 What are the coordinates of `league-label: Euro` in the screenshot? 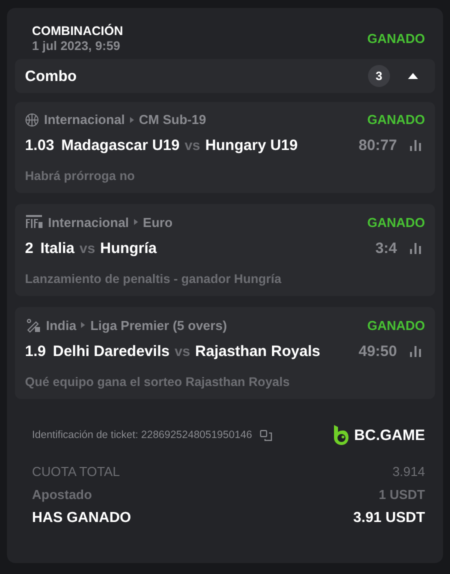 It's located at (157, 222).